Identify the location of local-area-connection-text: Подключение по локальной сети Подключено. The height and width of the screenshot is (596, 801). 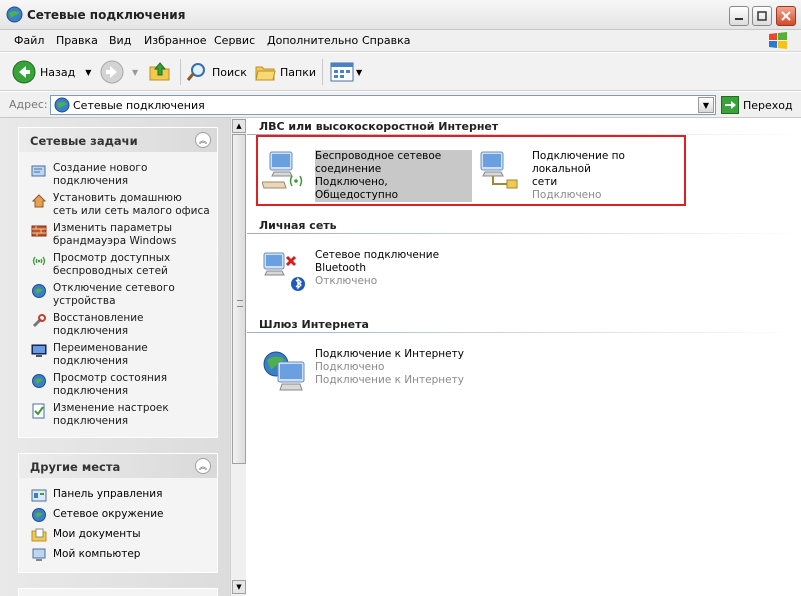
(578, 175).